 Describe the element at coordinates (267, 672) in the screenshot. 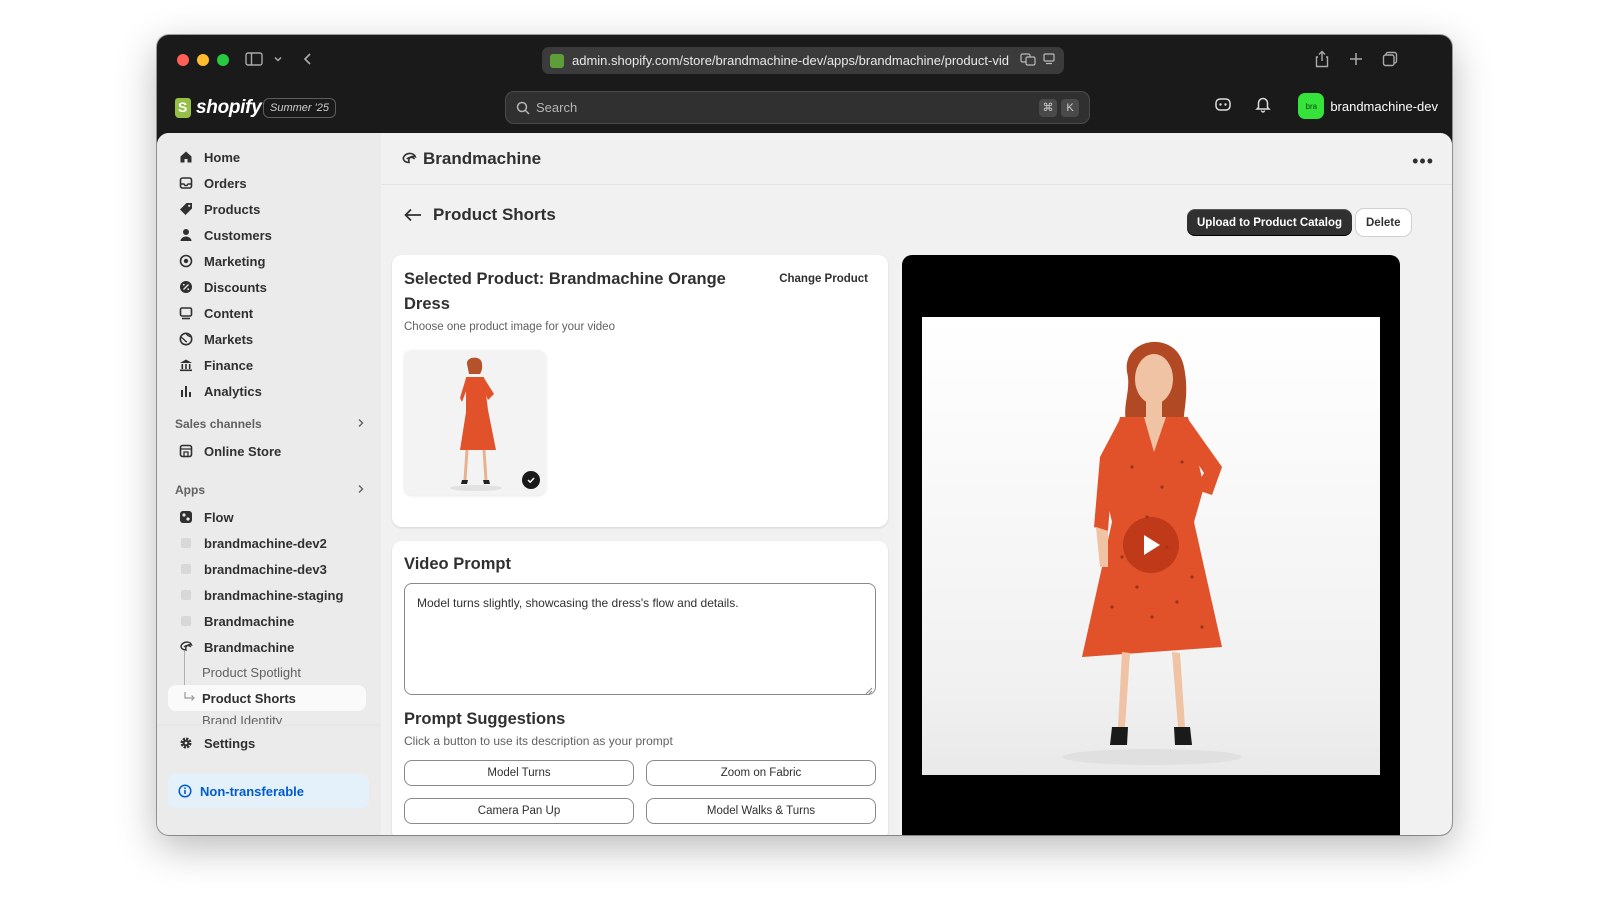

I see `sidebar-item-product-spotlight: Product Spotlight` at that location.